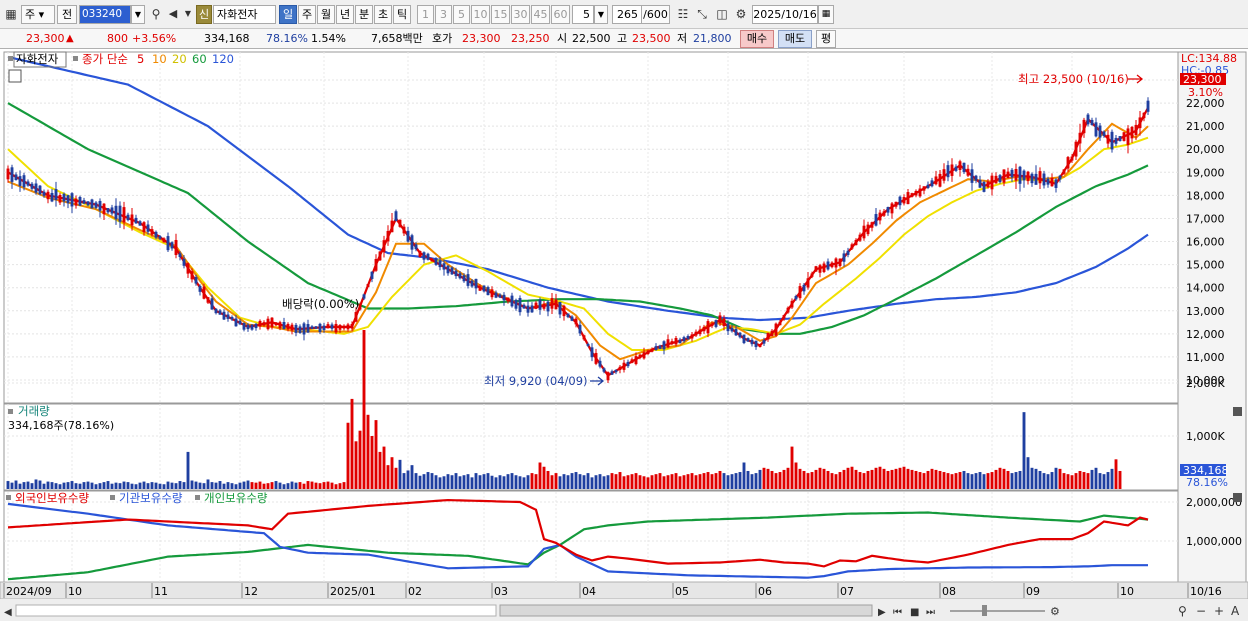  Describe the element at coordinates (67, 14) in the screenshot. I see `prefix-button: 전` at that location.